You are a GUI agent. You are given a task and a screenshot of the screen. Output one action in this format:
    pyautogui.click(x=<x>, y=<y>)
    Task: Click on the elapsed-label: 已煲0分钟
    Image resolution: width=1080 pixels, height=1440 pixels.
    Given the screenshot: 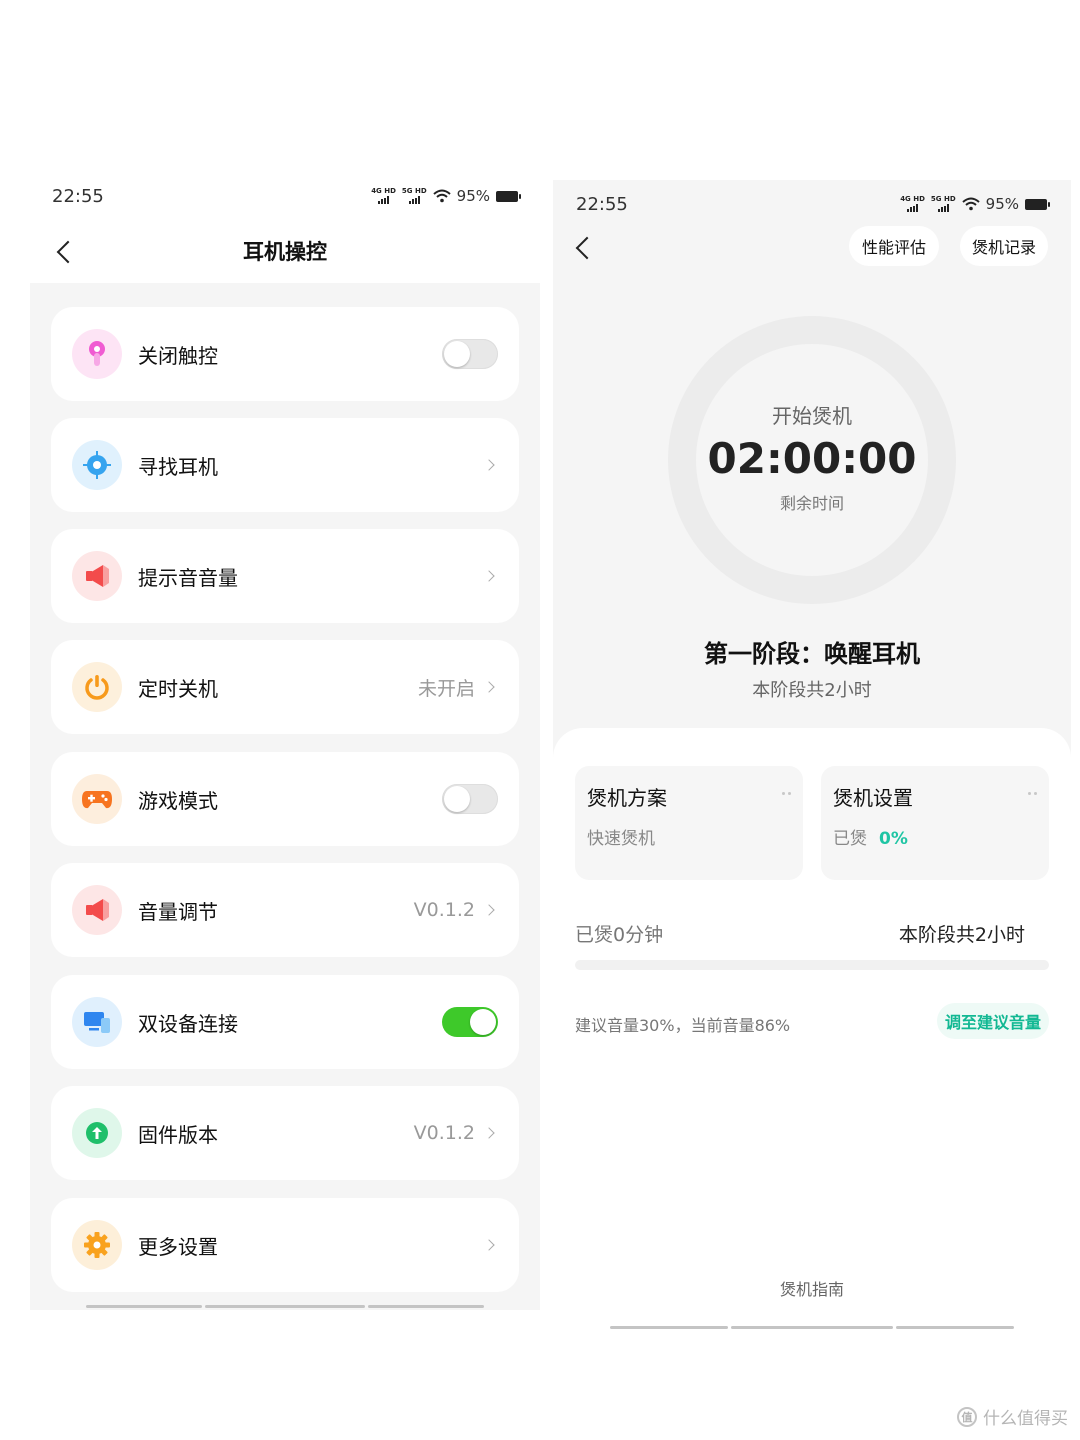 What is the action you would take?
    pyautogui.click(x=619, y=935)
    